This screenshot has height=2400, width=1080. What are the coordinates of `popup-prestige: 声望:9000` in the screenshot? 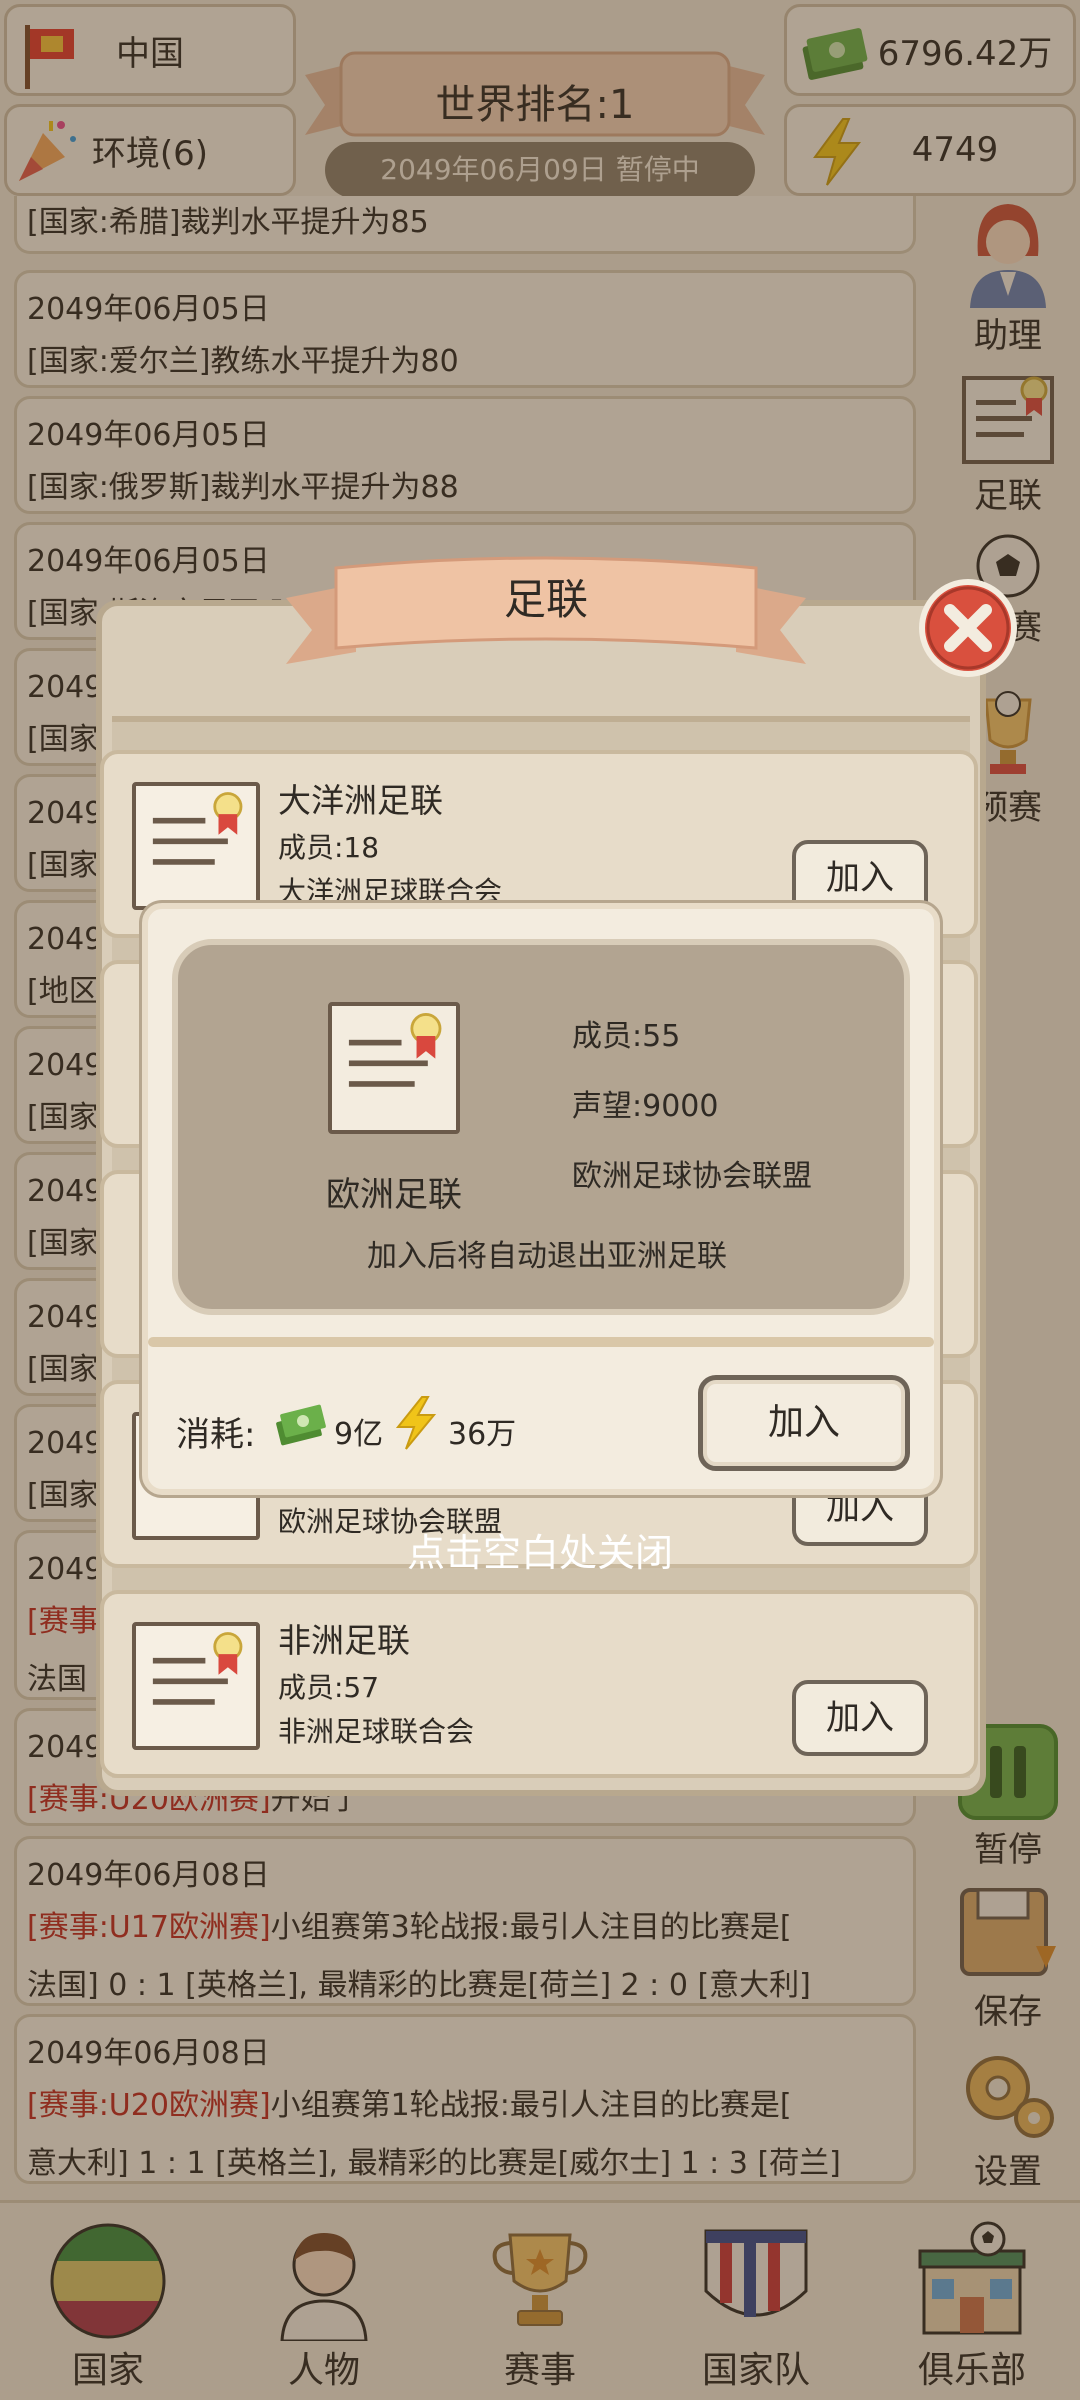 It's located at (645, 1106).